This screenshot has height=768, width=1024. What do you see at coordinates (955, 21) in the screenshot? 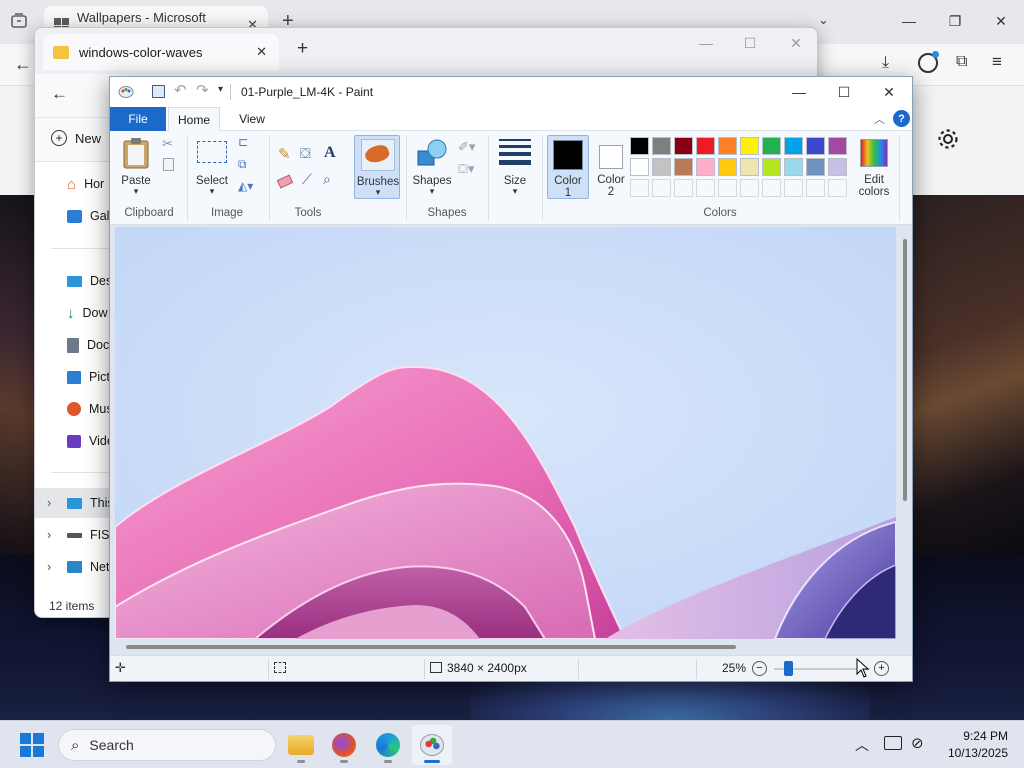
I see `browser-restore-button: ❐` at bounding box center [955, 21].